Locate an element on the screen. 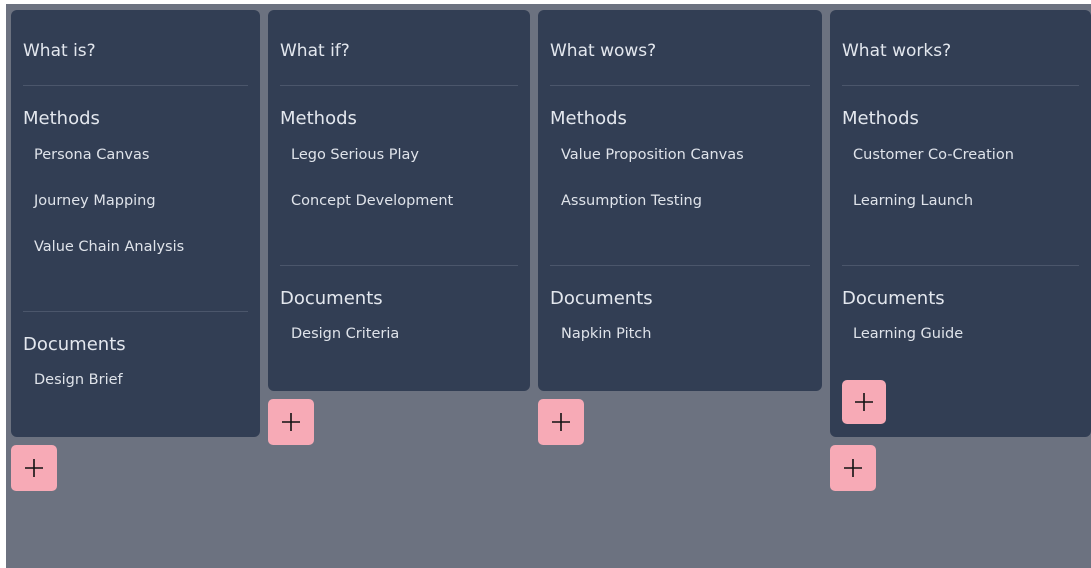 The width and height of the screenshot is (1091, 568). method-item-assumption-testing: Assumption Testing is located at coordinates (631, 201).